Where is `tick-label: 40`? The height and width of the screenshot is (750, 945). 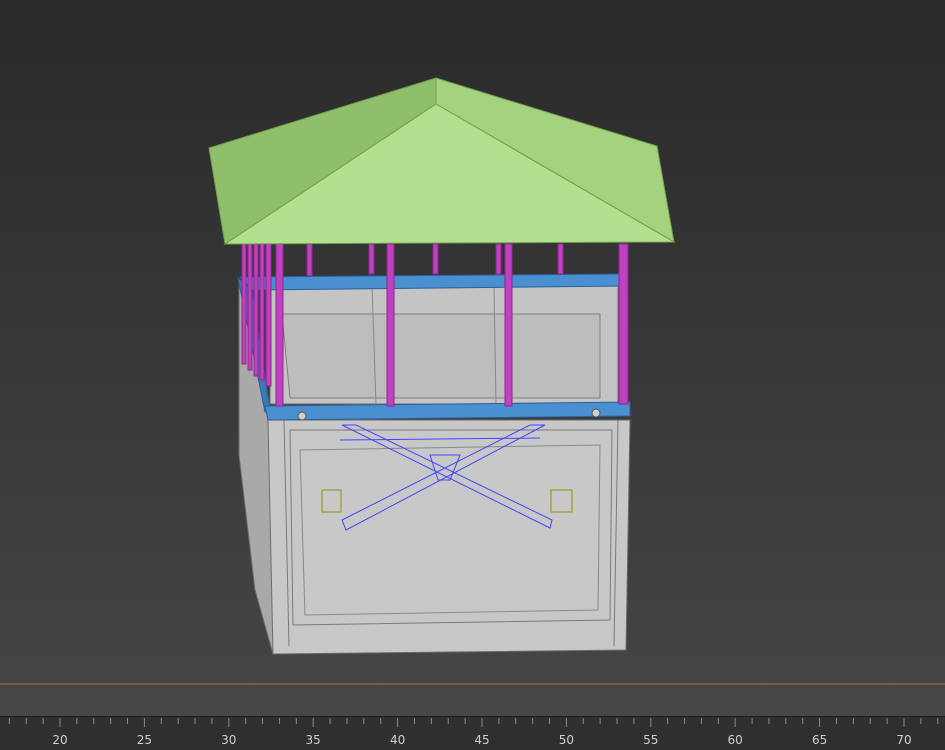 tick-label: 40 is located at coordinates (397, 740).